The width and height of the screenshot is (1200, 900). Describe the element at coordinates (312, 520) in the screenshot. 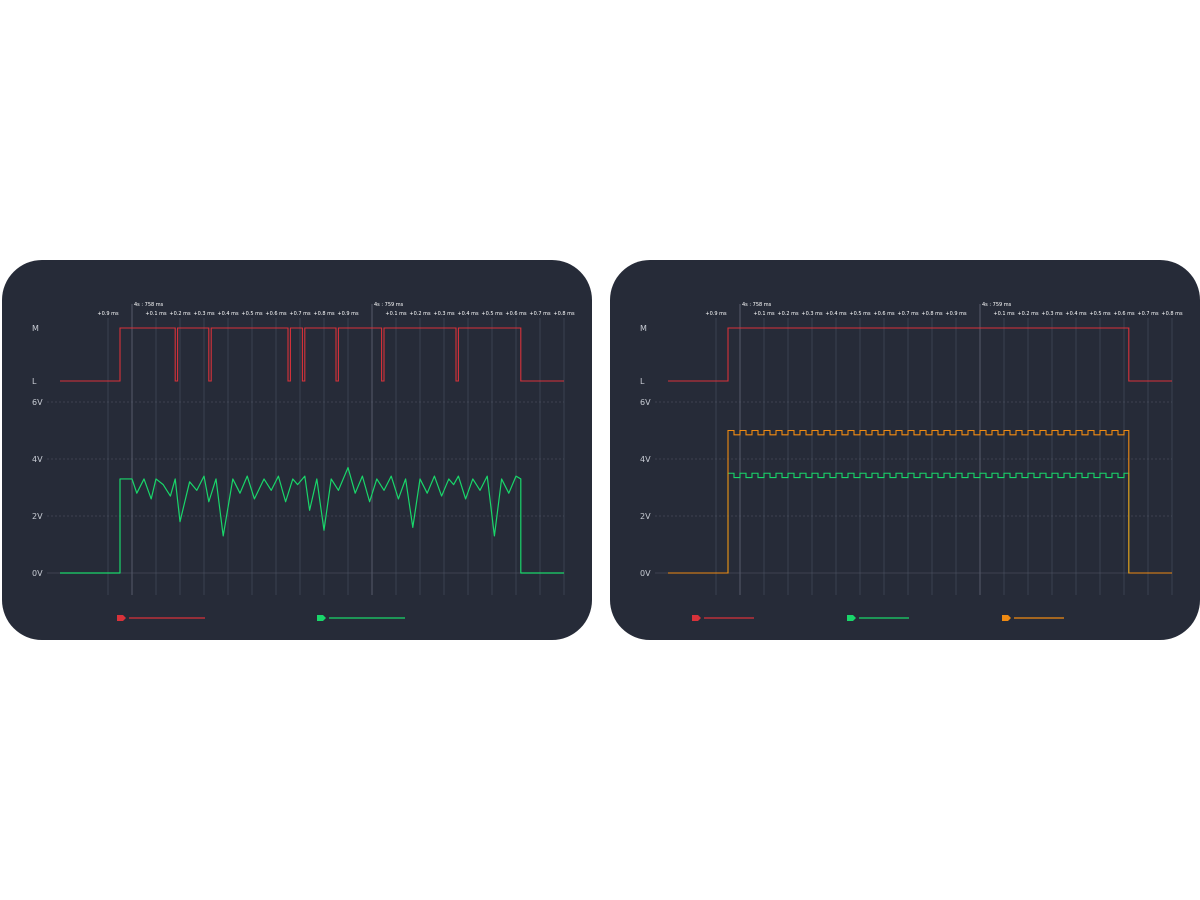

I see `analog-signal-line` at that location.